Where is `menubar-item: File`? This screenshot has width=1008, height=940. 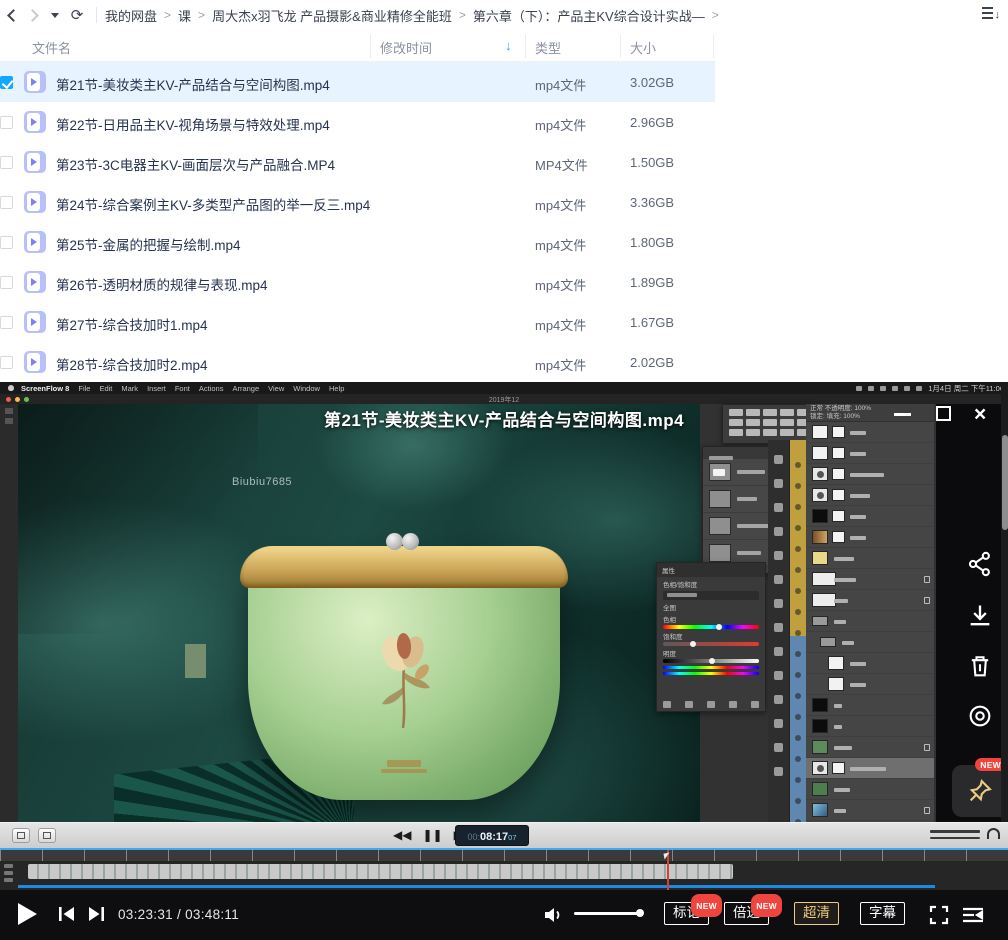
menubar-item: File is located at coordinates (84, 388).